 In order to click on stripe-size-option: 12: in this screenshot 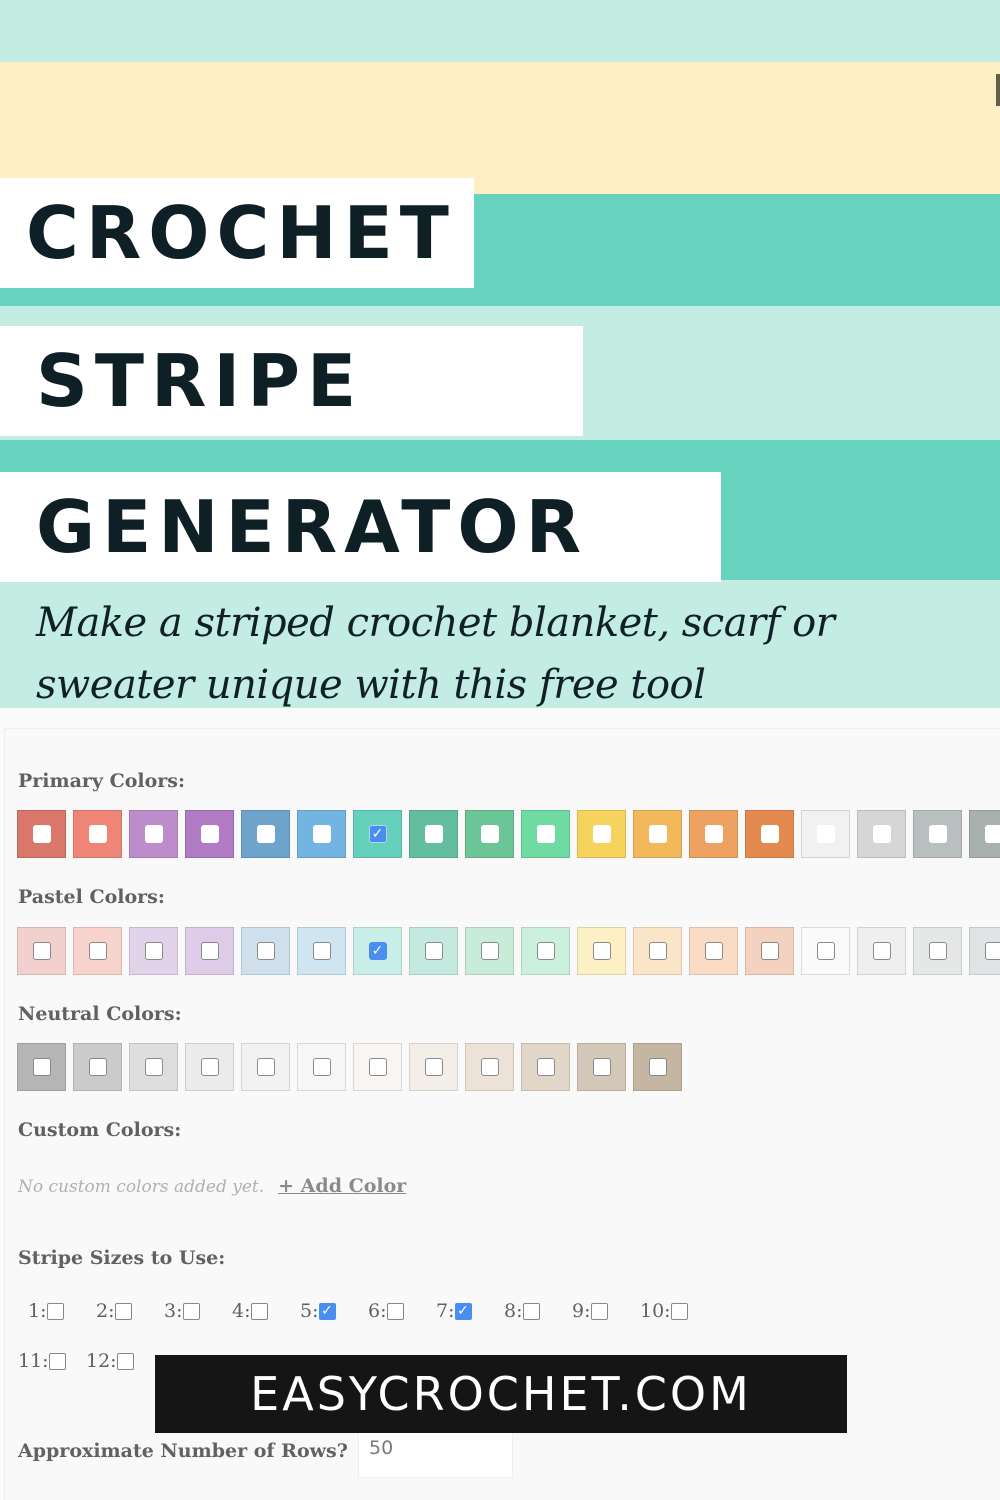, I will do `click(120, 1361)`.